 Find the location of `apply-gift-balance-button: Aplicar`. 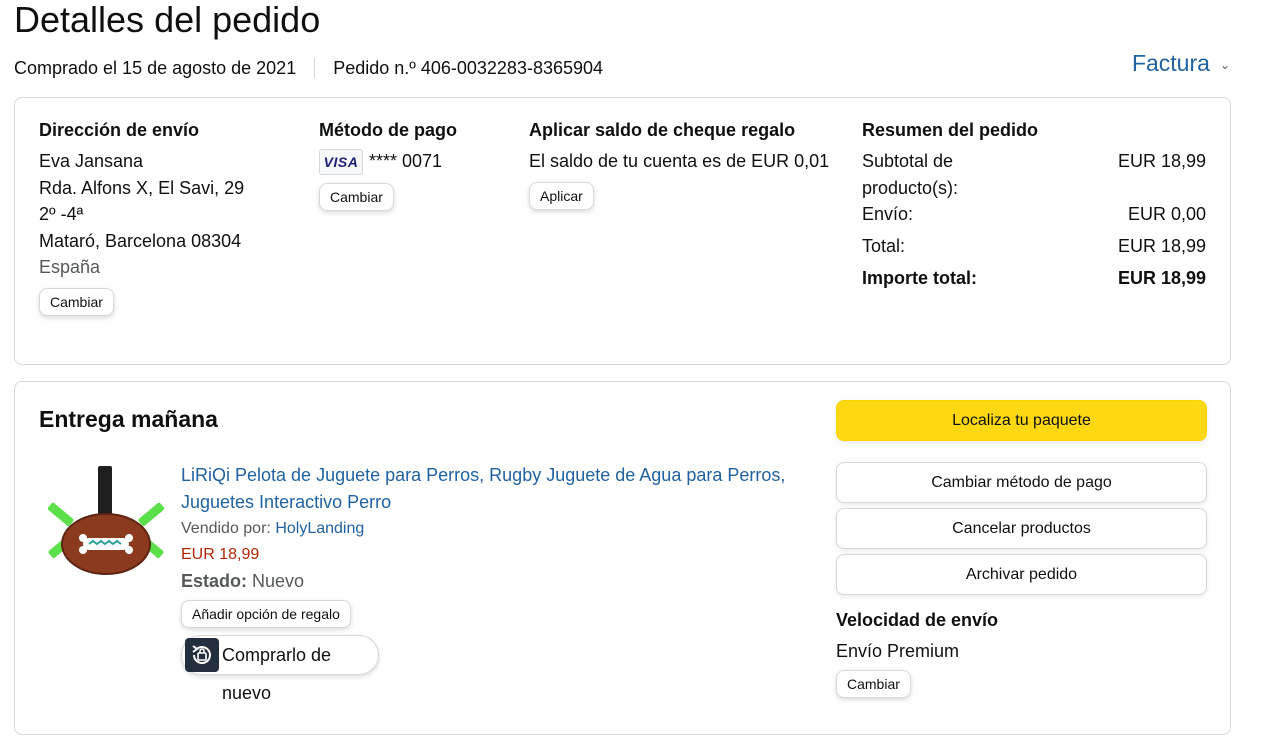

apply-gift-balance-button: Aplicar is located at coordinates (561, 196).